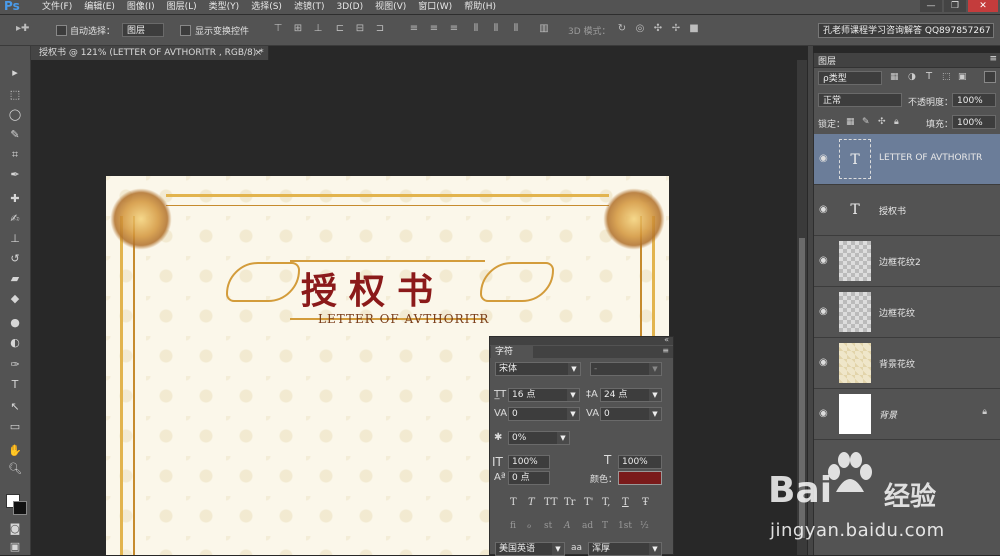  What do you see at coordinates (640, 462) in the screenshot?
I see `horizontal-scale-input: 100%` at bounding box center [640, 462].